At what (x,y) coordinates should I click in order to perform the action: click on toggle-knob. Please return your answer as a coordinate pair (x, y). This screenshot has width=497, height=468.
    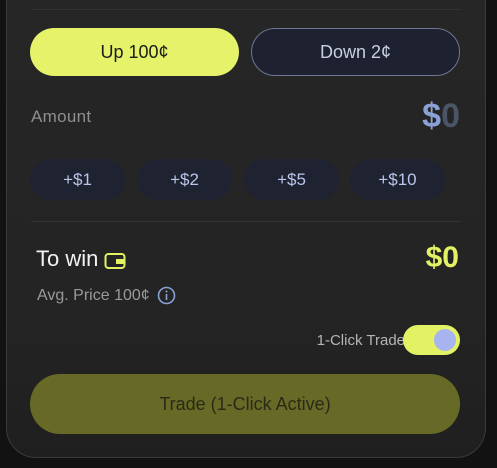
    Looking at the image, I should click on (445, 340).